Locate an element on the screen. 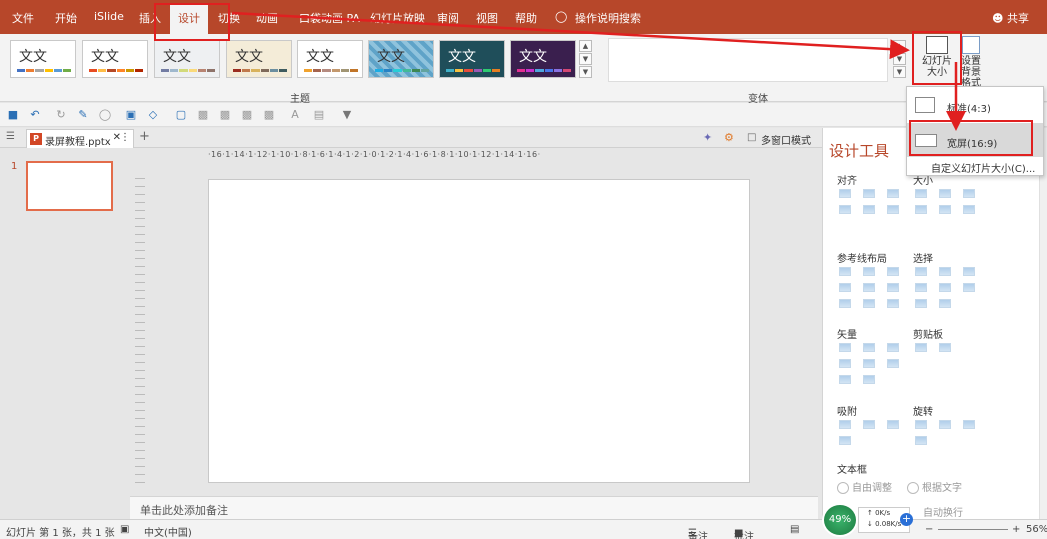  standard-label: 标准(4:3) is located at coordinates (969, 109).